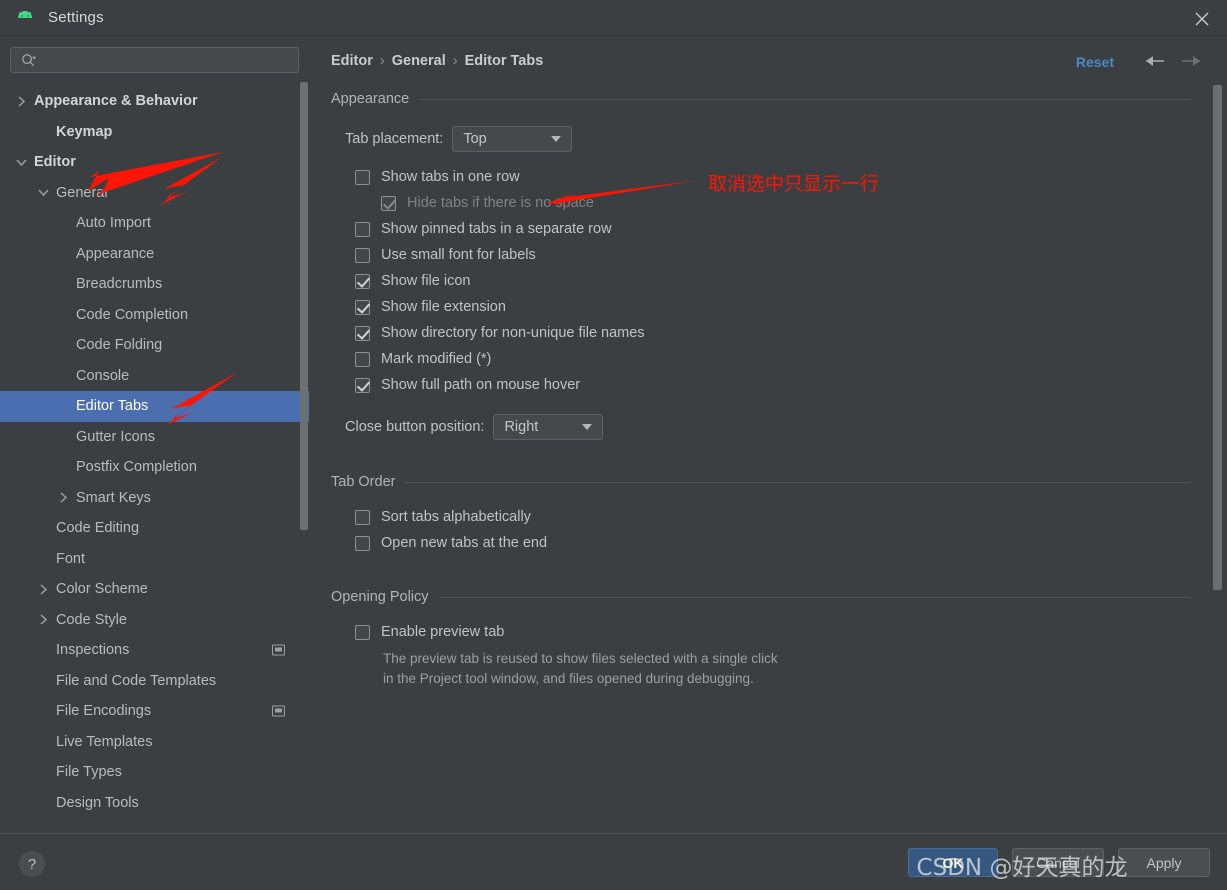  What do you see at coordinates (154, 437) in the screenshot?
I see `sidebar-item-gutter-icons: Gutter Icons` at bounding box center [154, 437].